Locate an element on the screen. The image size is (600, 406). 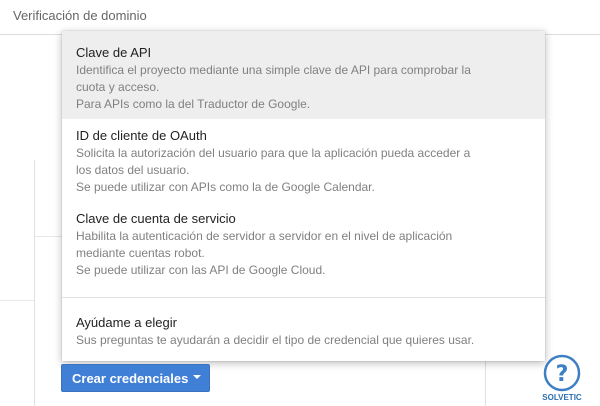
question-mark-icon: ? is located at coordinates (562, 373).